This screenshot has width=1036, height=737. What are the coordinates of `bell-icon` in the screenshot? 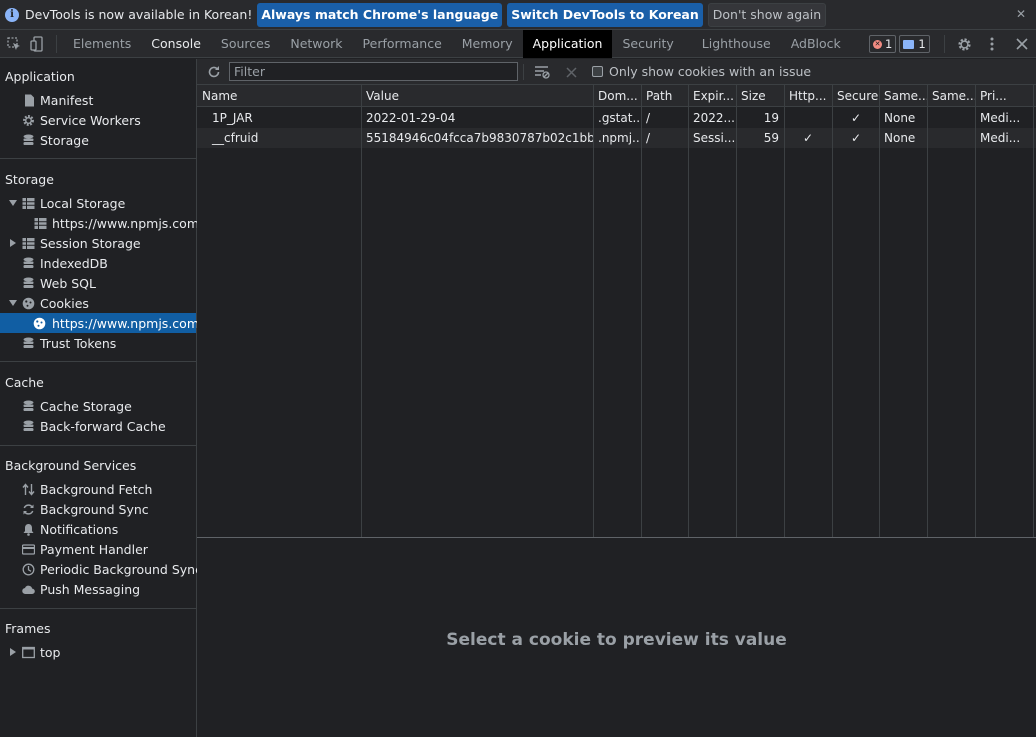 It's located at (28, 529).